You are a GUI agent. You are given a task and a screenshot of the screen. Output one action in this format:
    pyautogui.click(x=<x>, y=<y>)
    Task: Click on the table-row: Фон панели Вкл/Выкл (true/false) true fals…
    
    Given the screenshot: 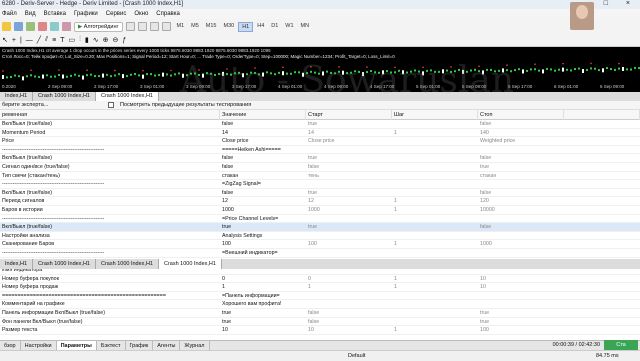 What is the action you would take?
    pyautogui.click(x=320, y=322)
    